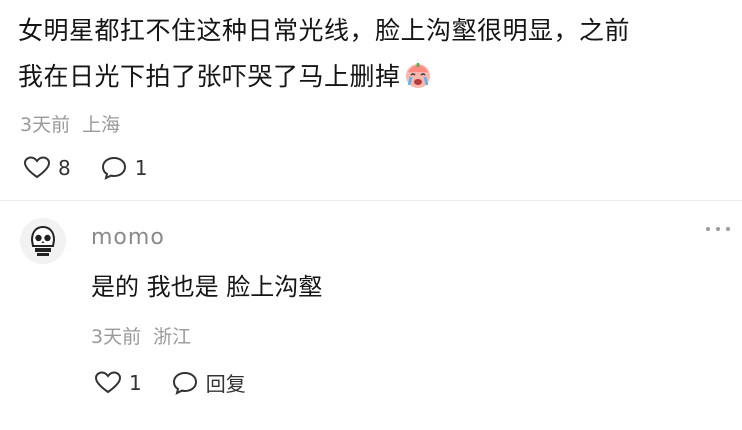 The width and height of the screenshot is (742, 430). What do you see at coordinates (418, 74) in the screenshot?
I see `crying-face-icon` at bounding box center [418, 74].